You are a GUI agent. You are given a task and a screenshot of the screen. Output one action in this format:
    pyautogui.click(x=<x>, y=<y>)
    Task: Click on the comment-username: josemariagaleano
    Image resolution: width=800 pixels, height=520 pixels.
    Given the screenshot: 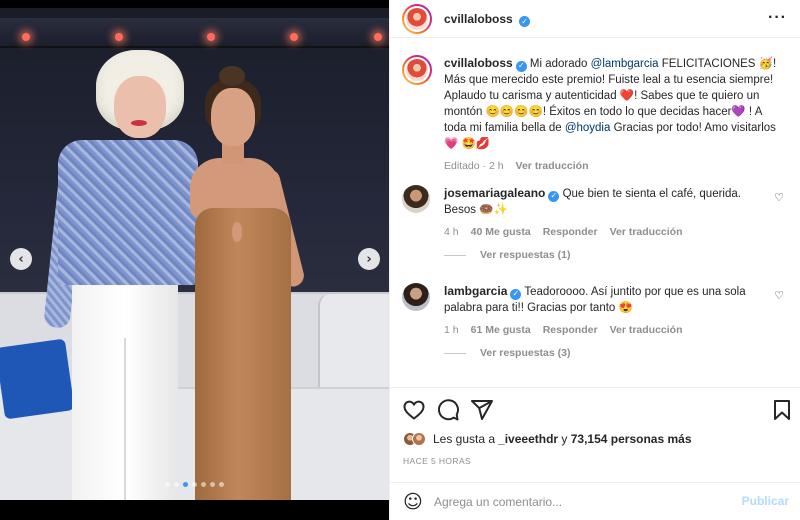 What is the action you would take?
    pyautogui.click(x=494, y=193)
    